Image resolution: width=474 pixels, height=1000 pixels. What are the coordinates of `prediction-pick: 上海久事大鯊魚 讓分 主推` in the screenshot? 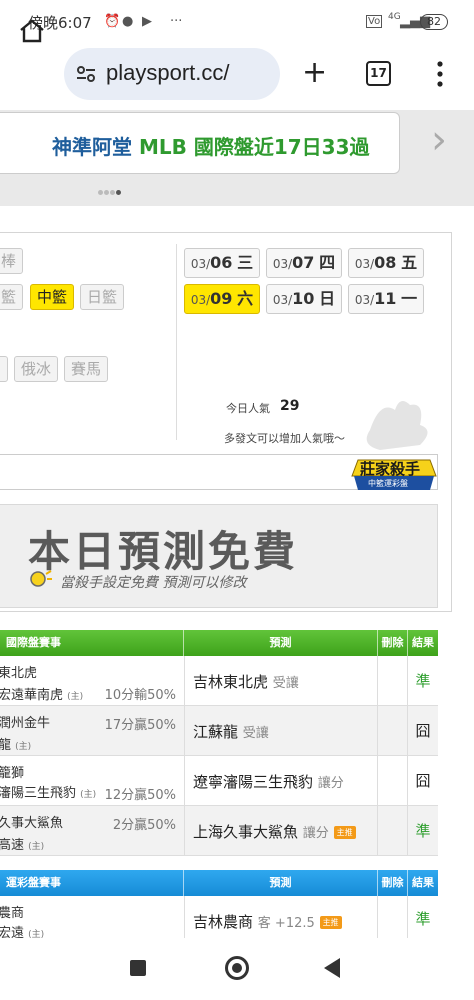 It's located at (274, 831).